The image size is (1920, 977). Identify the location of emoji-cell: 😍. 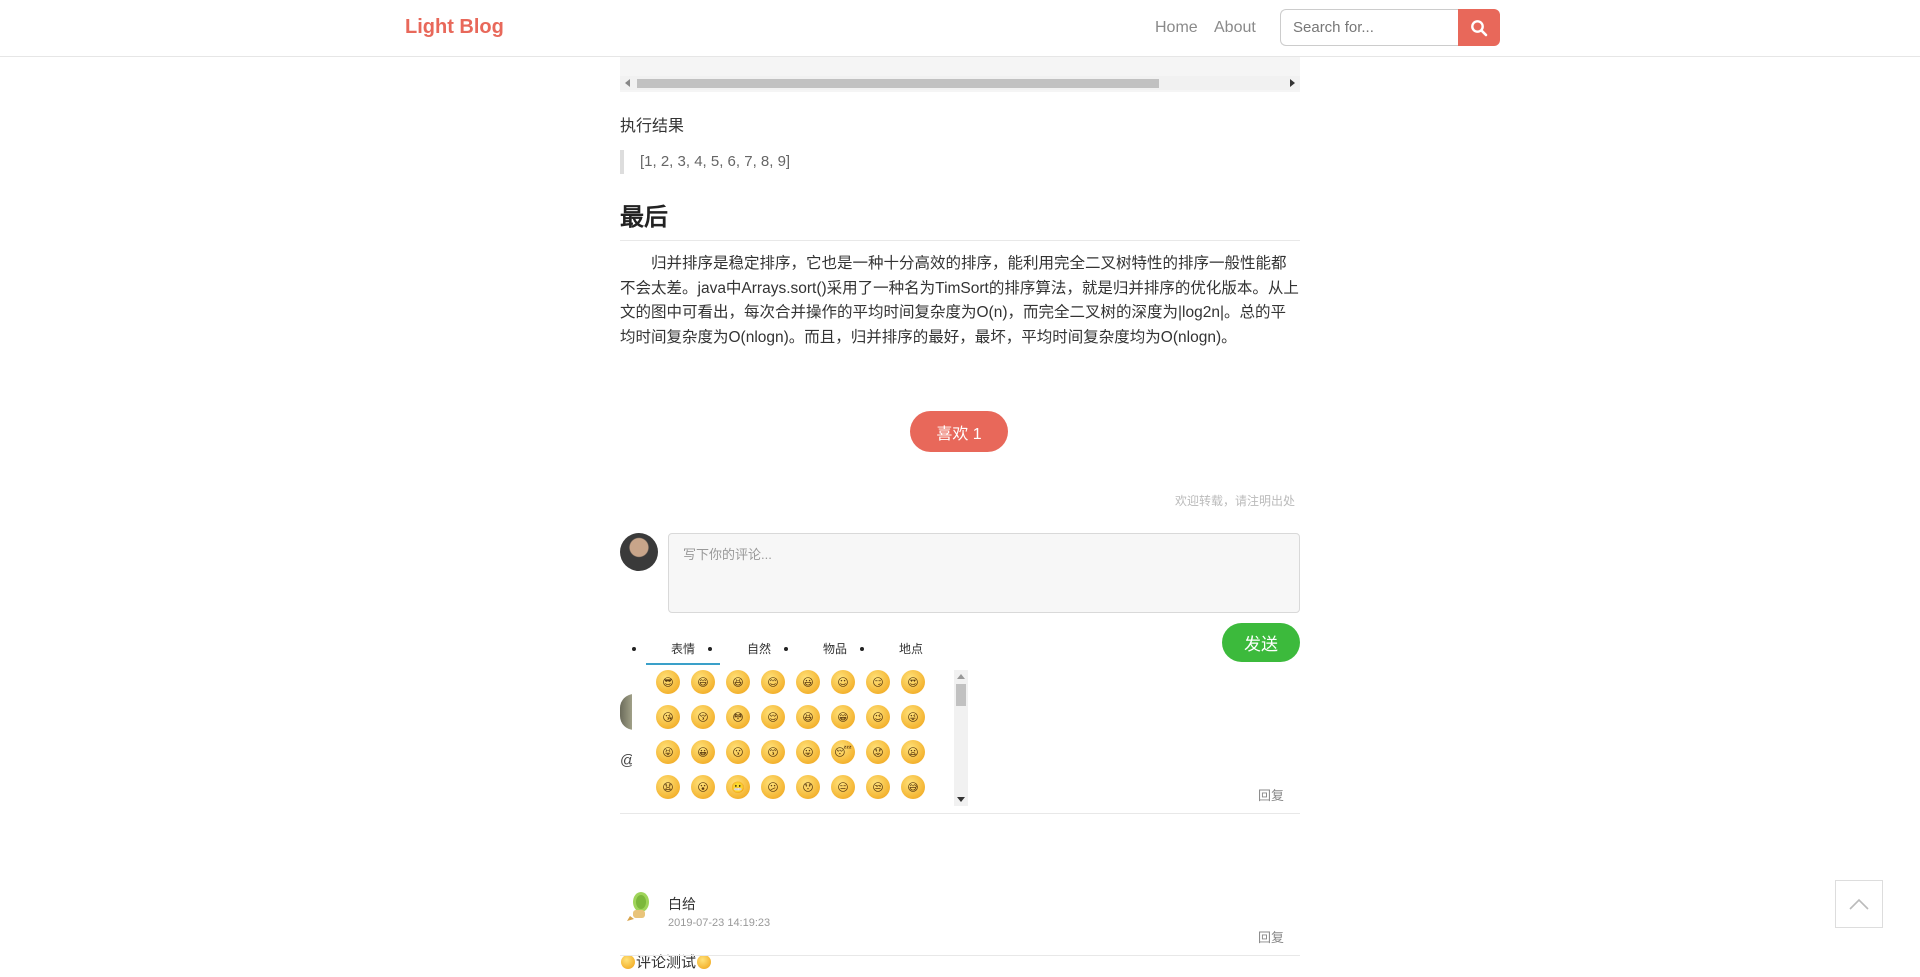
(913, 682).